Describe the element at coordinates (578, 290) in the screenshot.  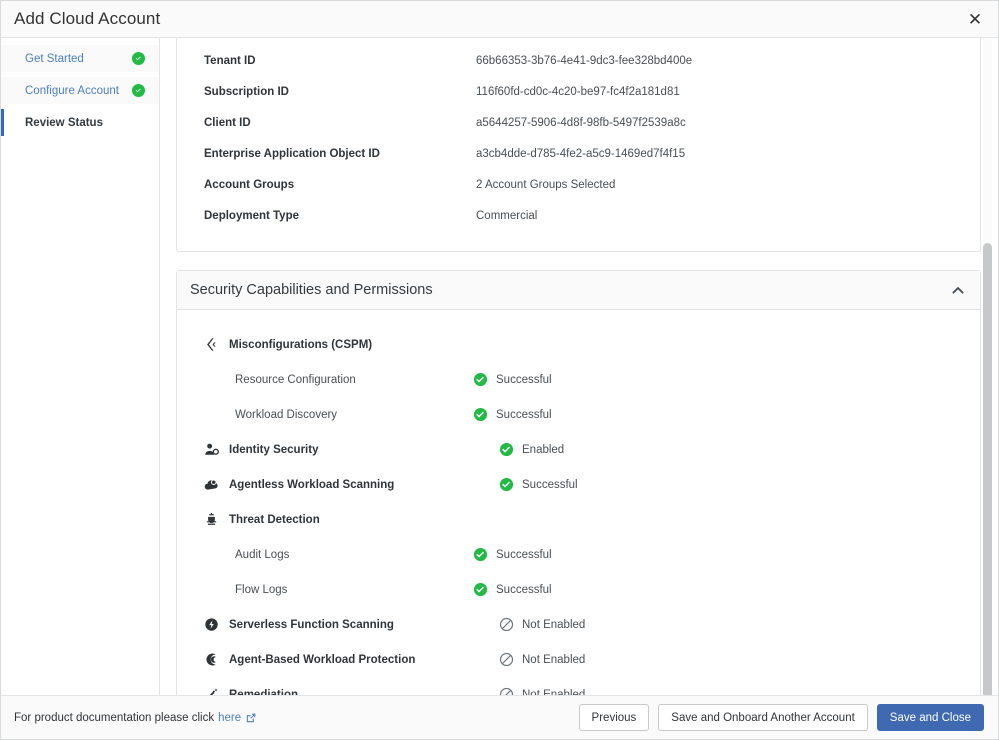
I see `security-capabilities-header: Security Capabilities and Permissions` at that location.